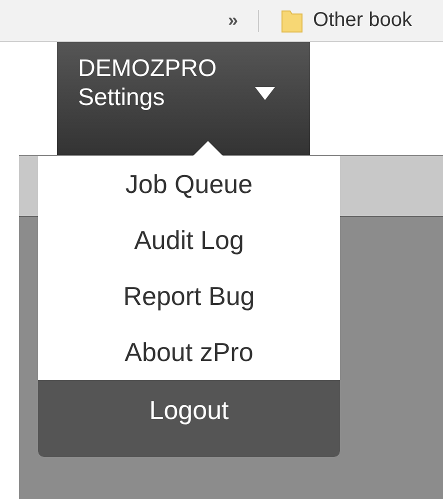  What do you see at coordinates (233, 20) in the screenshot?
I see `more-bookmarks-button: »` at bounding box center [233, 20].